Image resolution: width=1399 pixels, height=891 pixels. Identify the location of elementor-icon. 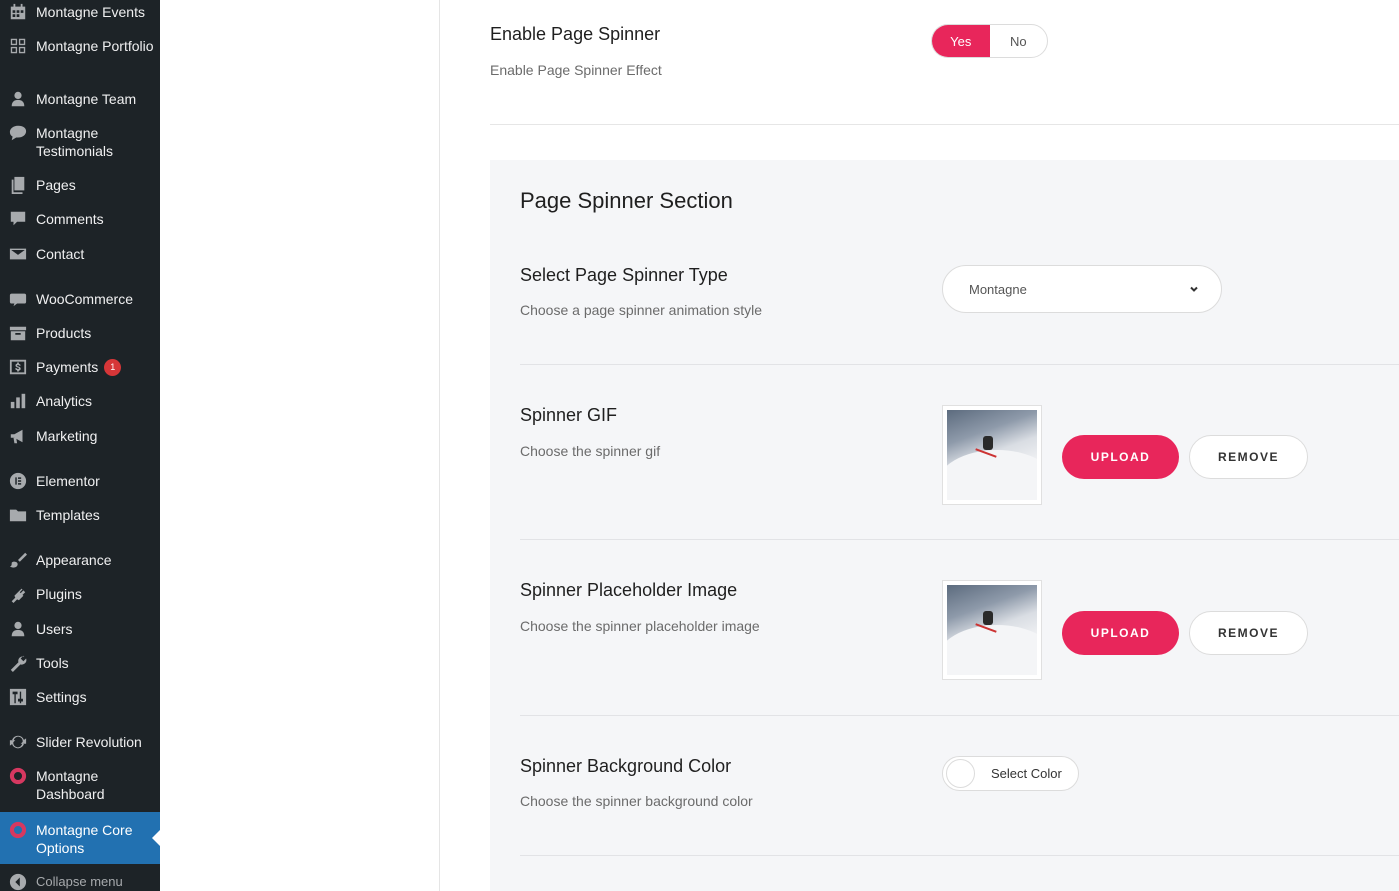
(18, 481).